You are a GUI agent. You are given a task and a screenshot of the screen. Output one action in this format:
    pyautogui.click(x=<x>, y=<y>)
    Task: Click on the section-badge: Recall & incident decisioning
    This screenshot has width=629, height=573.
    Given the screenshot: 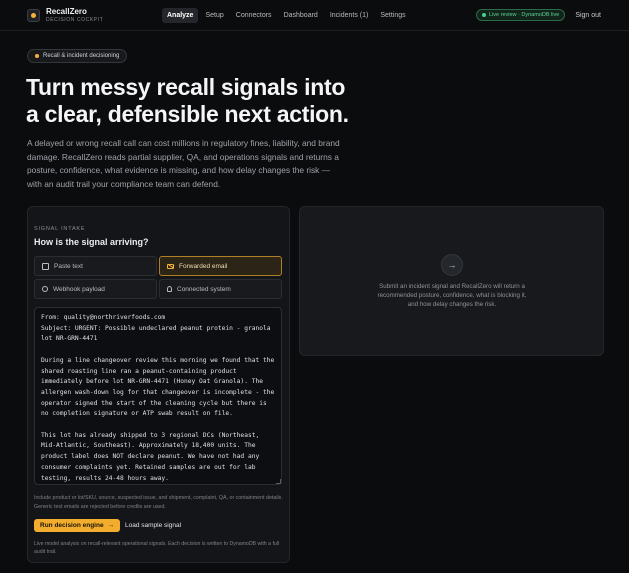 What is the action you would take?
    pyautogui.click(x=77, y=56)
    